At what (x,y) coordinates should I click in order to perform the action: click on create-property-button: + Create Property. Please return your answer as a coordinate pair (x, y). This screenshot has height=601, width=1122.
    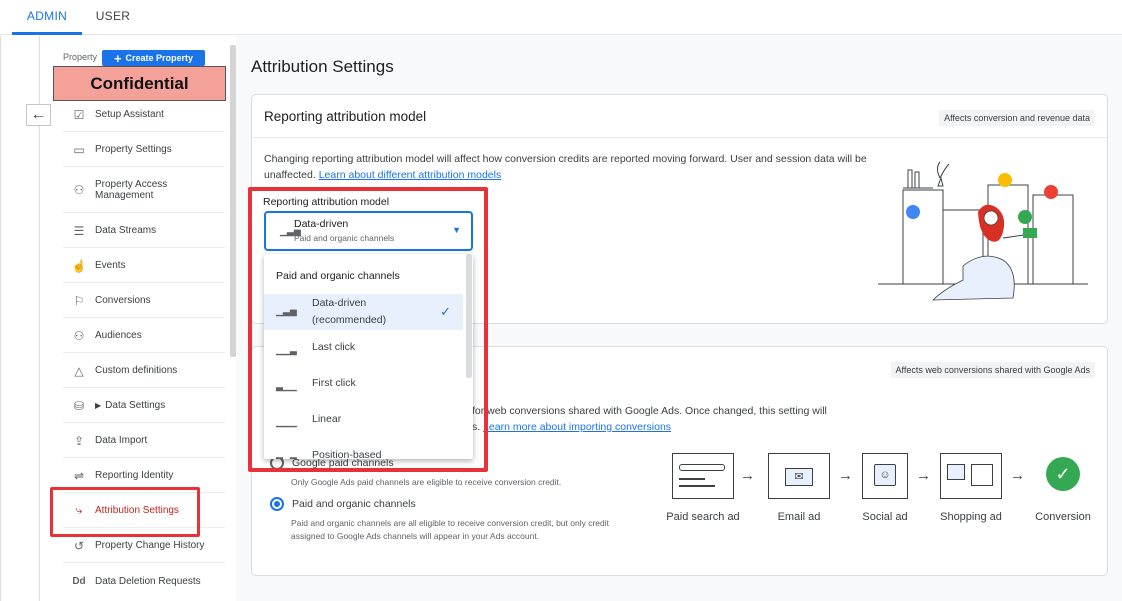
    Looking at the image, I should click on (153, 58).